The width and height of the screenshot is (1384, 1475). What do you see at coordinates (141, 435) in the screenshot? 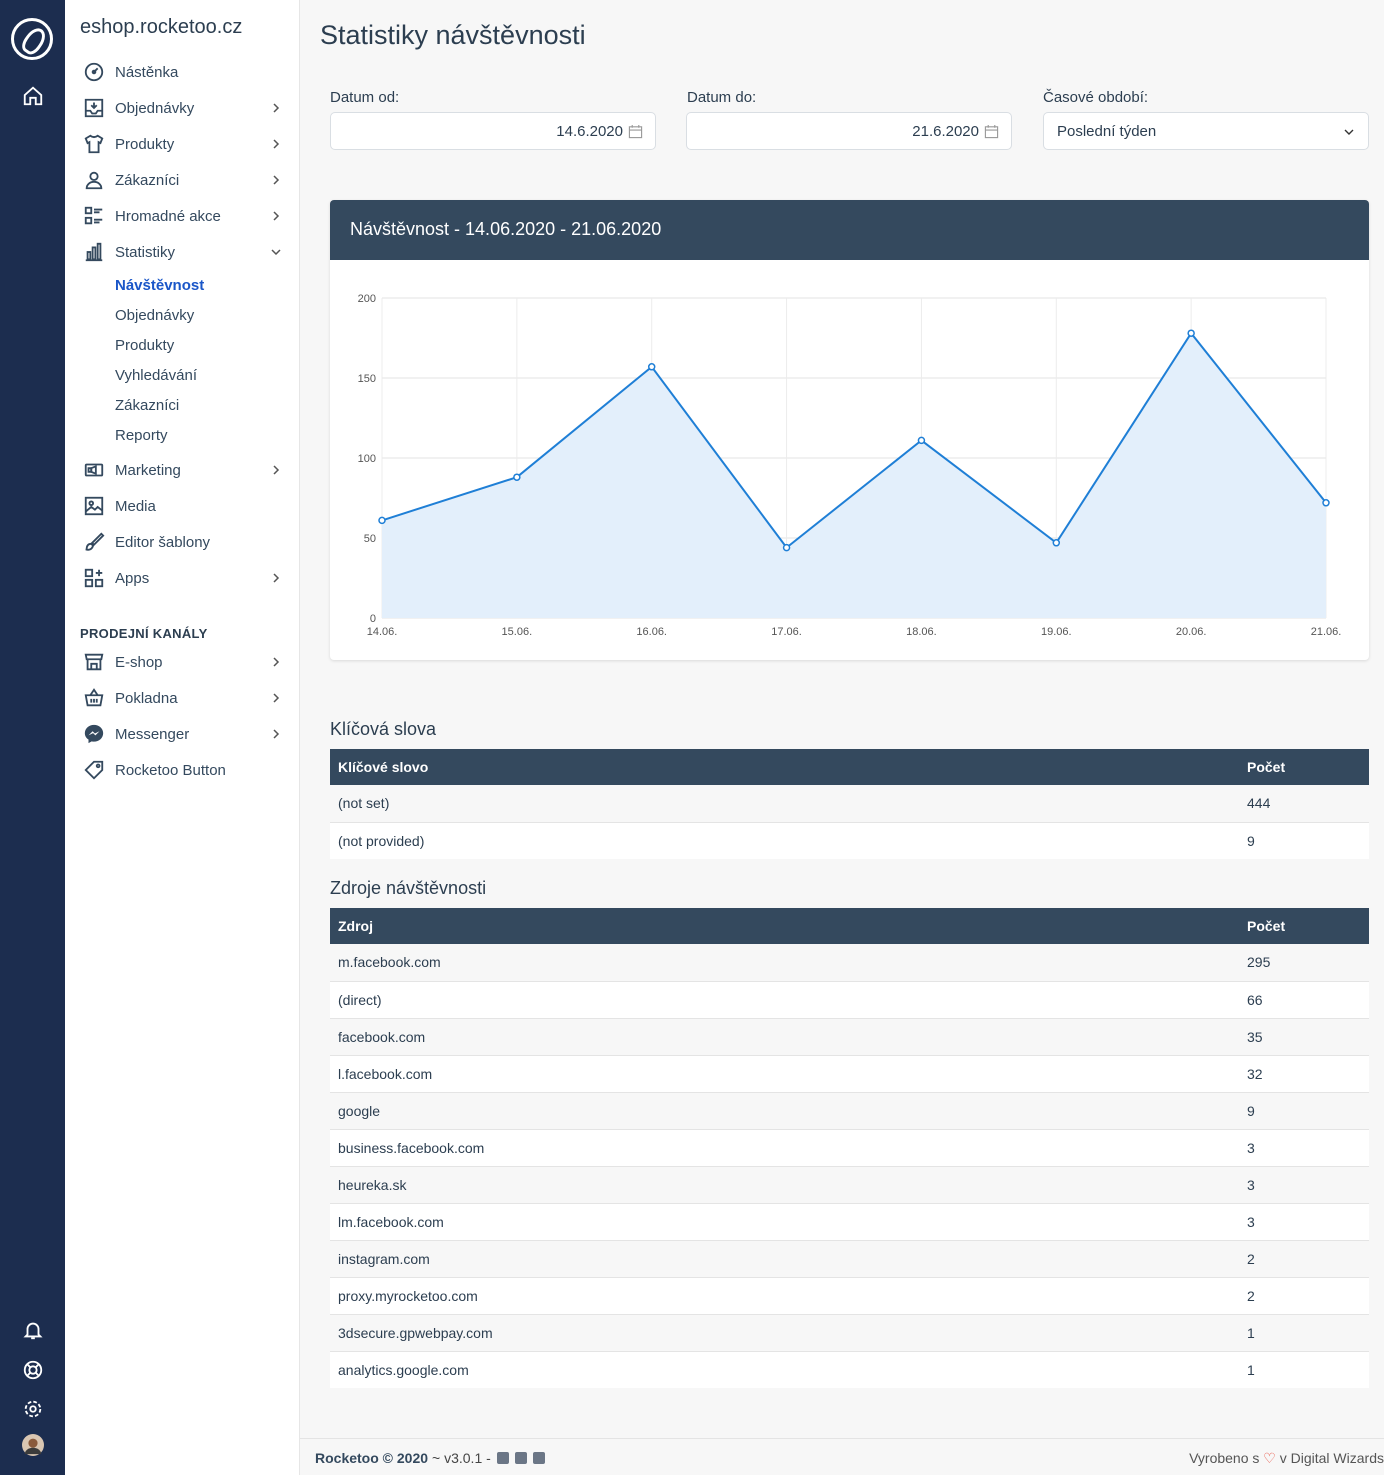
I see `sub-item-reporty: Reporty` at bounding box center [141, 435].